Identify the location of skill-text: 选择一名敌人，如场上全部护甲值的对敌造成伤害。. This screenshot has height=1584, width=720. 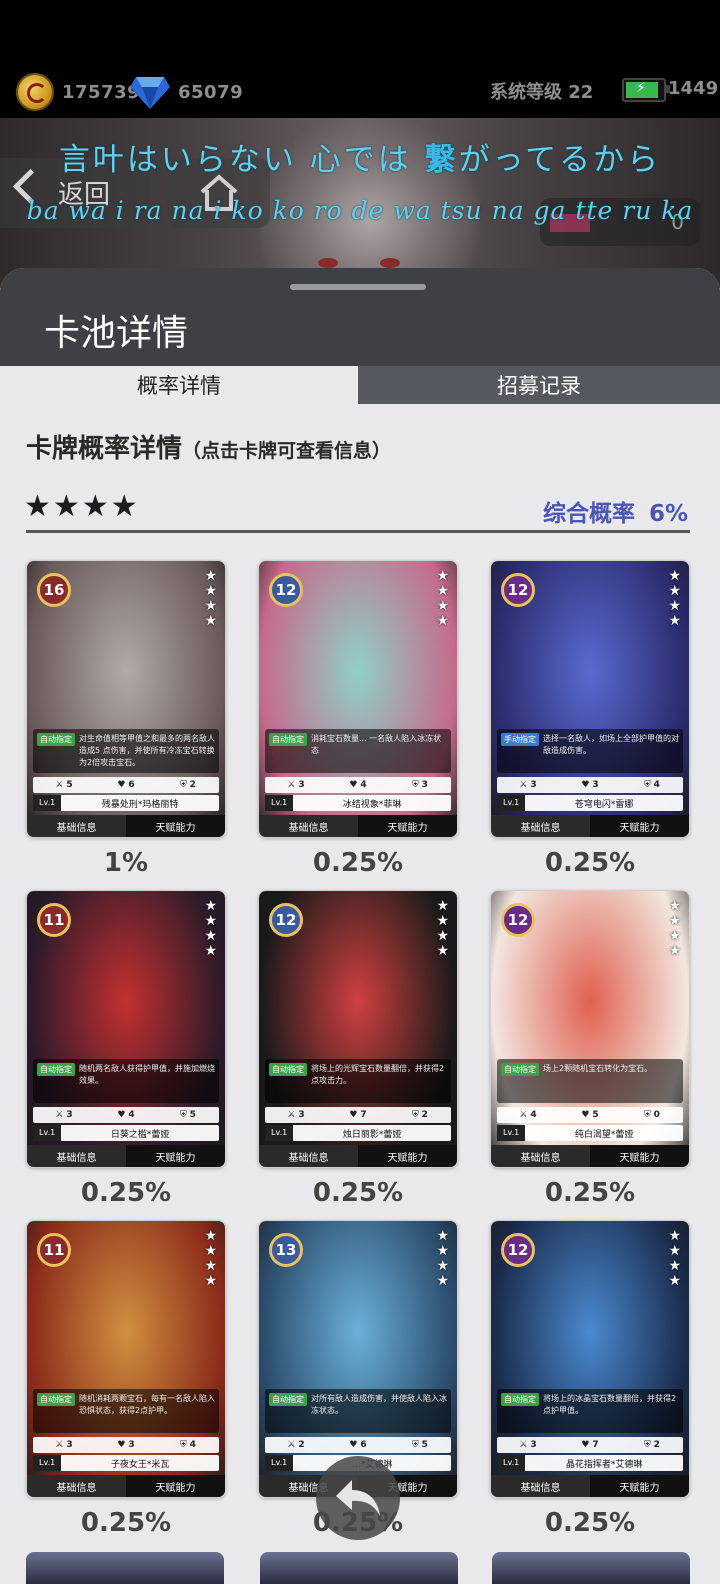
(611, 744).